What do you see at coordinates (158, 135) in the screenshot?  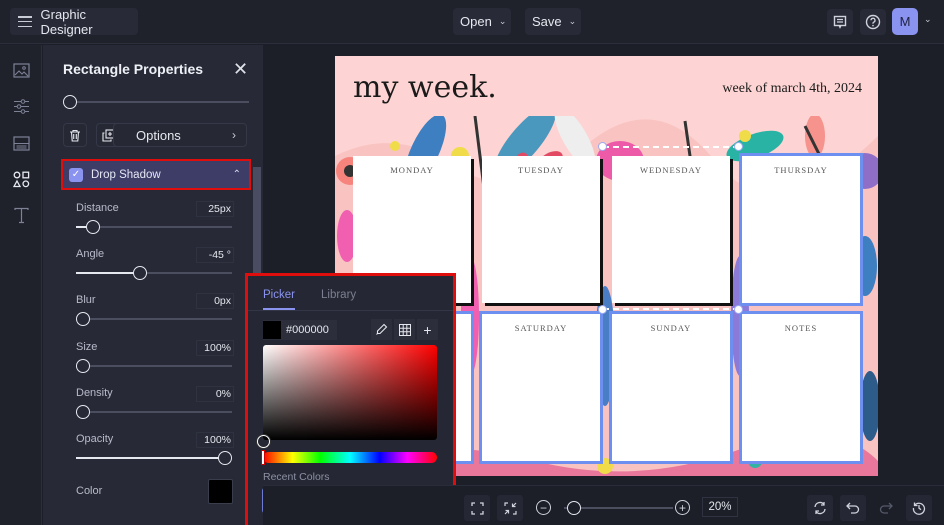 I see `options-label: Options` at bounding box center [158, 135].